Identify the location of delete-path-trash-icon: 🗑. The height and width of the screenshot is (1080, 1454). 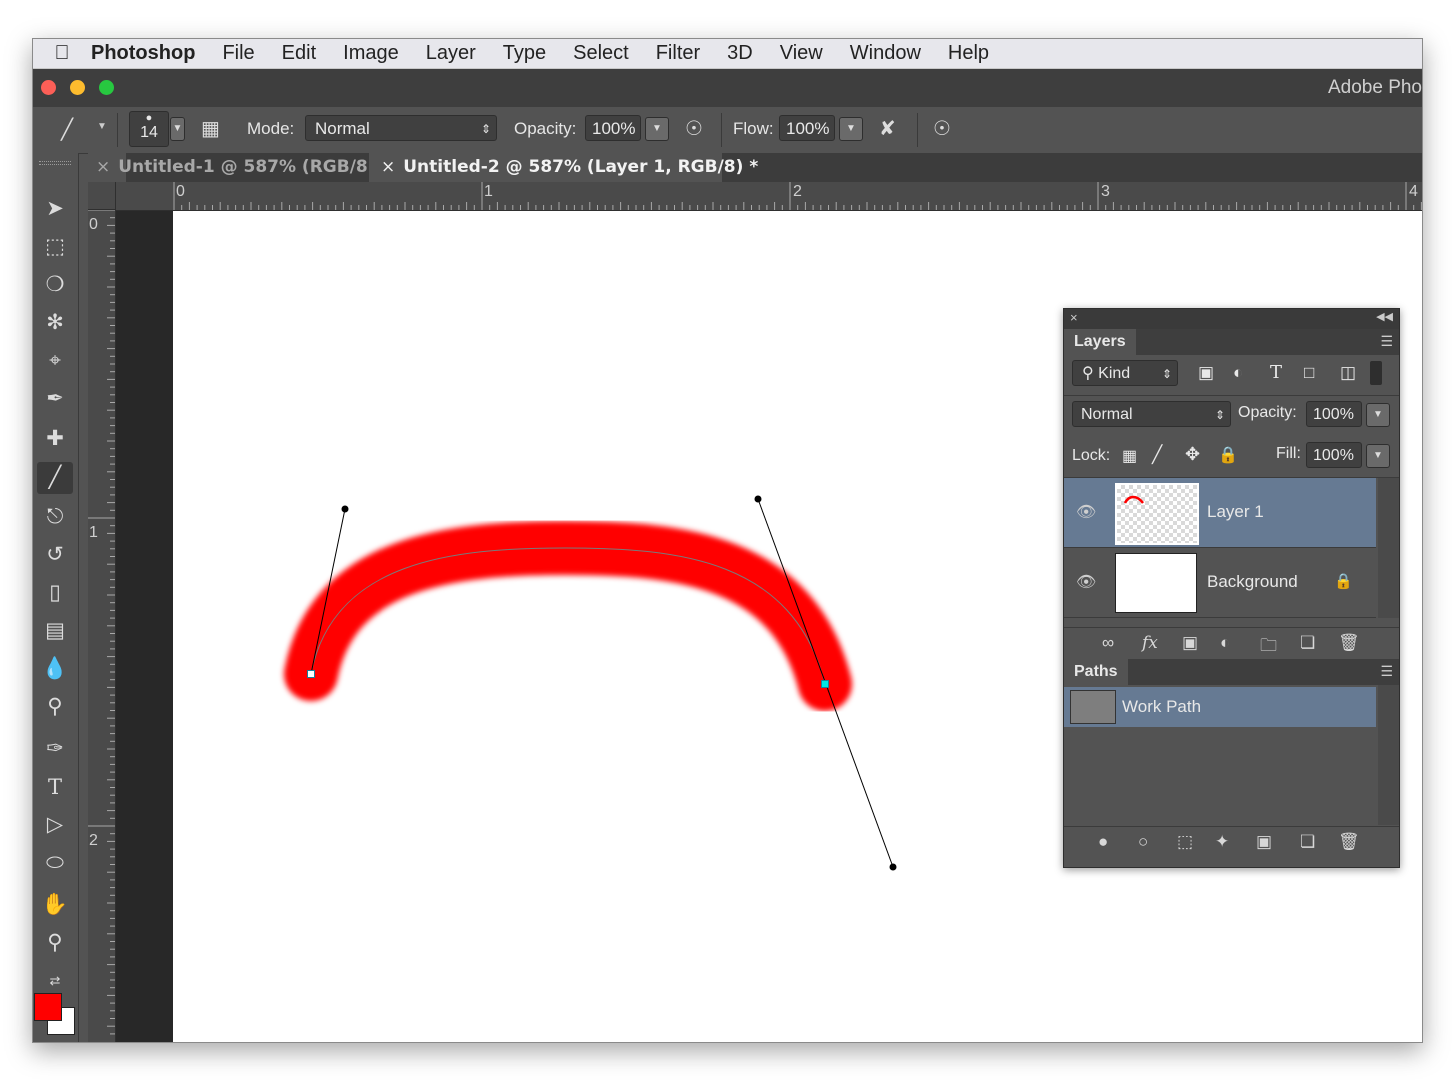
(1349, 842).